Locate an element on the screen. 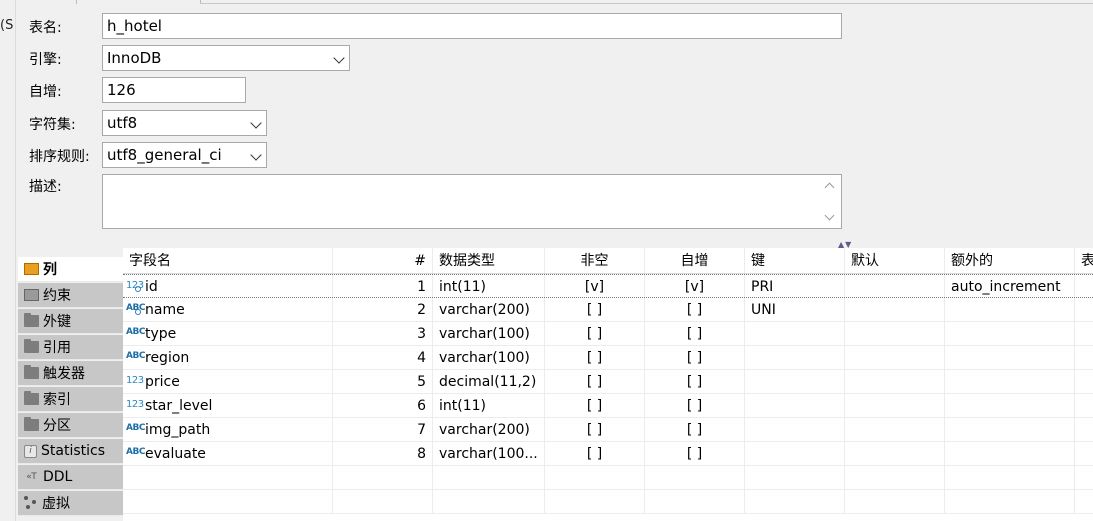  charset-select: utf8 is located at coordinates (184, 123).